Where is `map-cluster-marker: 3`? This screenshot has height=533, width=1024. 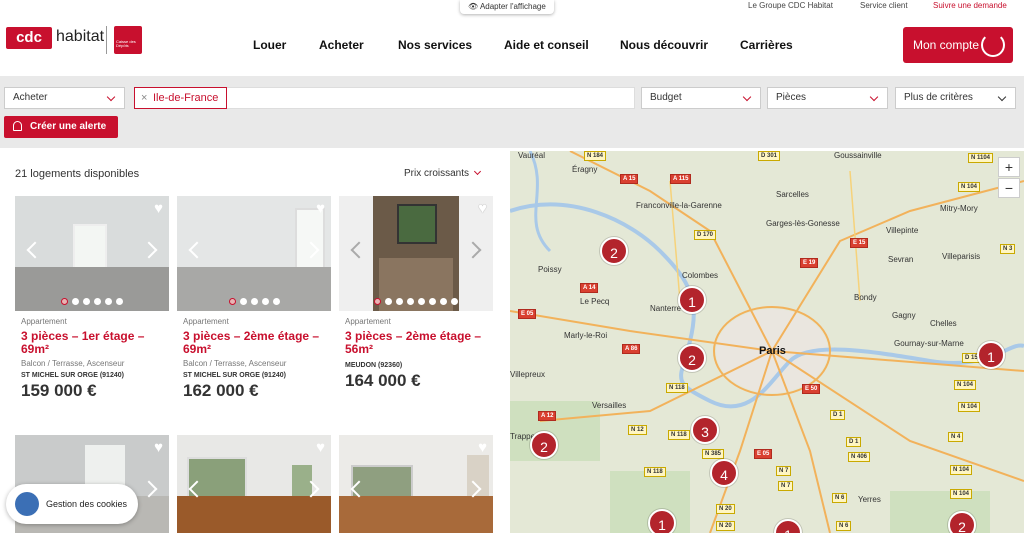
map-cluster-marker: 3 is located at coordinates (705, 430).